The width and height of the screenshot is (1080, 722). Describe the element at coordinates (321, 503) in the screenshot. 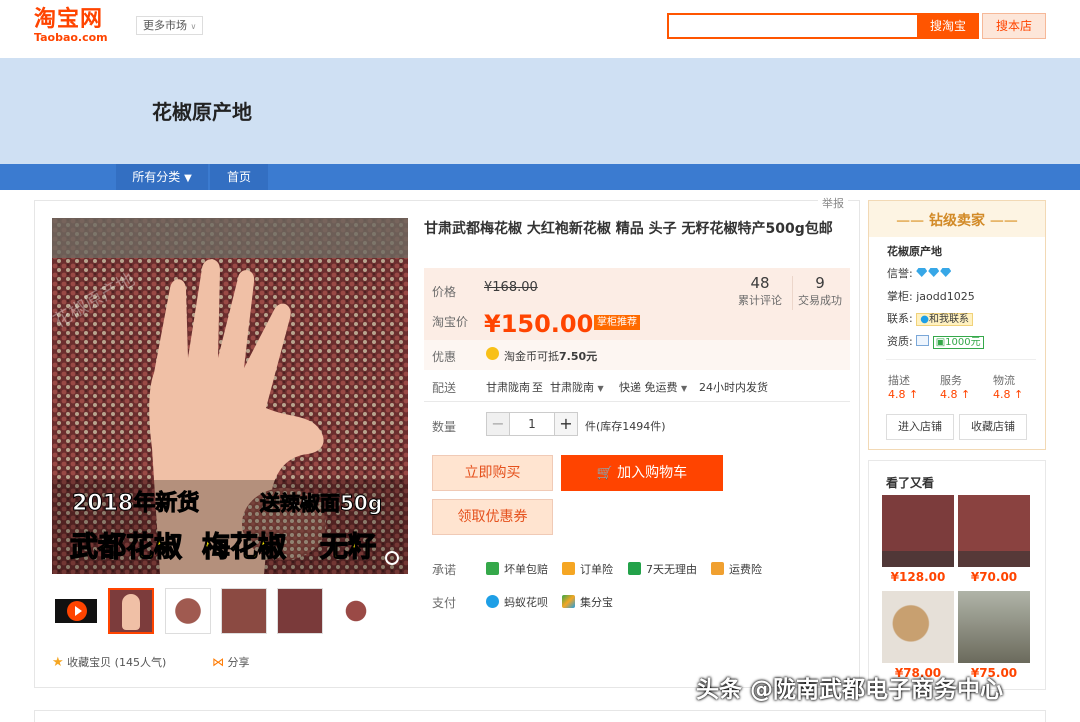

I see `overlay-text-gift: 送辣椒面50g` at that location.